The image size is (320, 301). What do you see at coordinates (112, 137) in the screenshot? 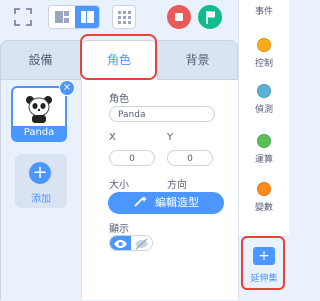
I see `x-label: X` at bounding box center [112, 137].